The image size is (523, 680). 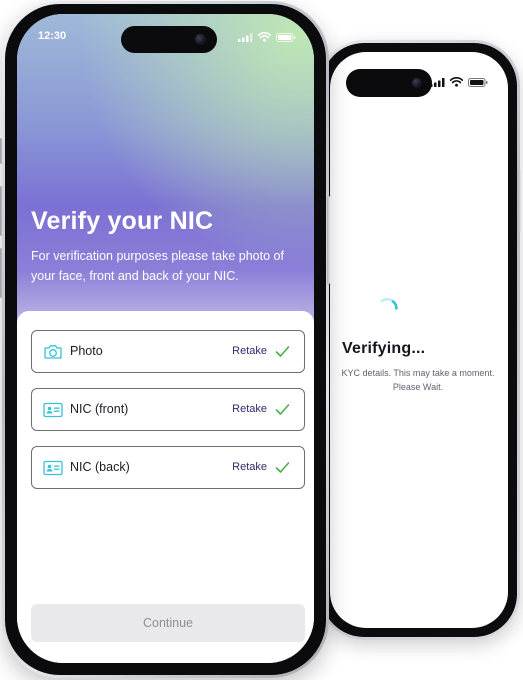 What do you see at coordinates (418, 373) in the screenshot?
I see `verifying-subtitle-line-1: KYC details. This may take a moment.` at bounding box center [418, 373].